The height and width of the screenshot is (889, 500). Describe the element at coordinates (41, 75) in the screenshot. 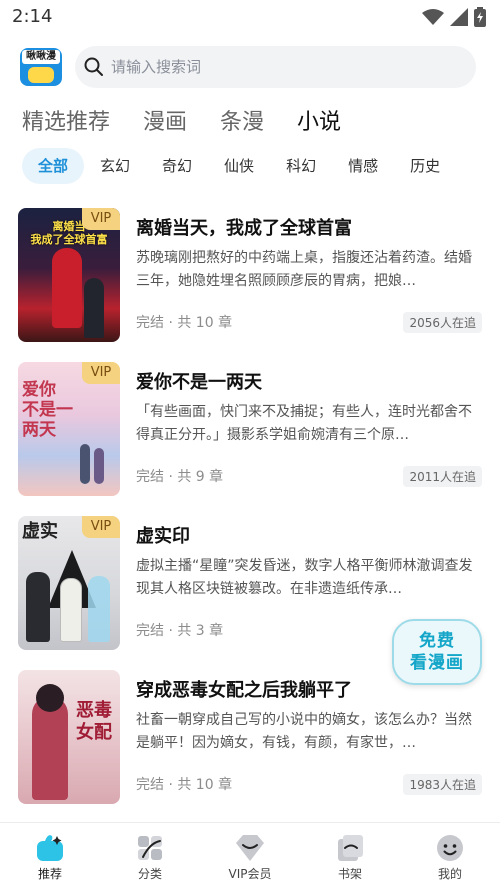

I see `logo-mascot` at that location.